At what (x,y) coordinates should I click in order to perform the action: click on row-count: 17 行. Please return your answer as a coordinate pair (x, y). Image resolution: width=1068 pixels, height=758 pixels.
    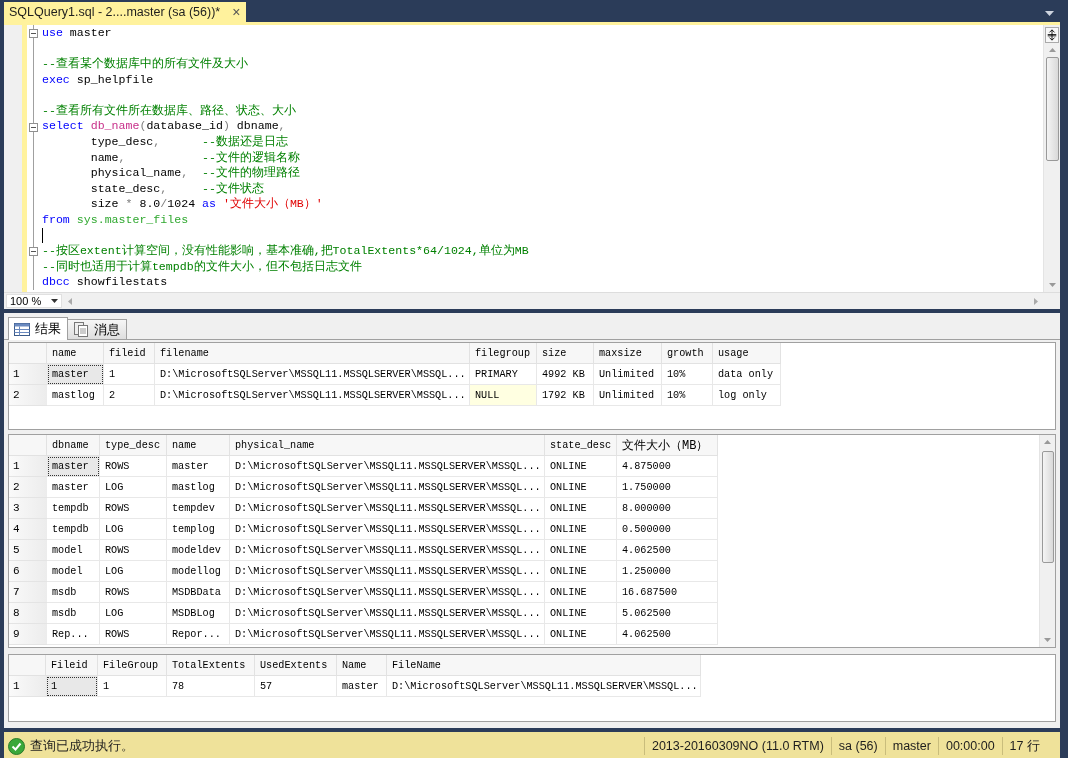
    Looking at the image, I should click on (1030, 746).